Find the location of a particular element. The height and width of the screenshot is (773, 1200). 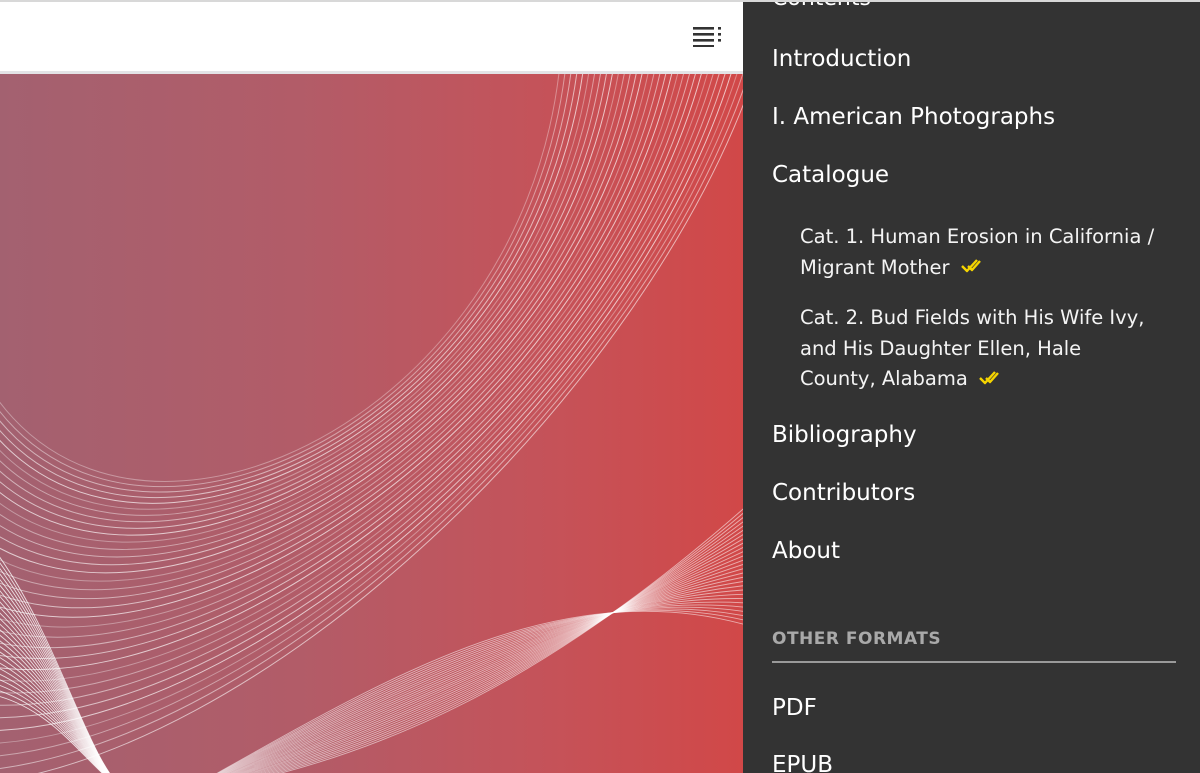

cat-2-line-3-row: County, Alabama is located at coordinates (980, 379).